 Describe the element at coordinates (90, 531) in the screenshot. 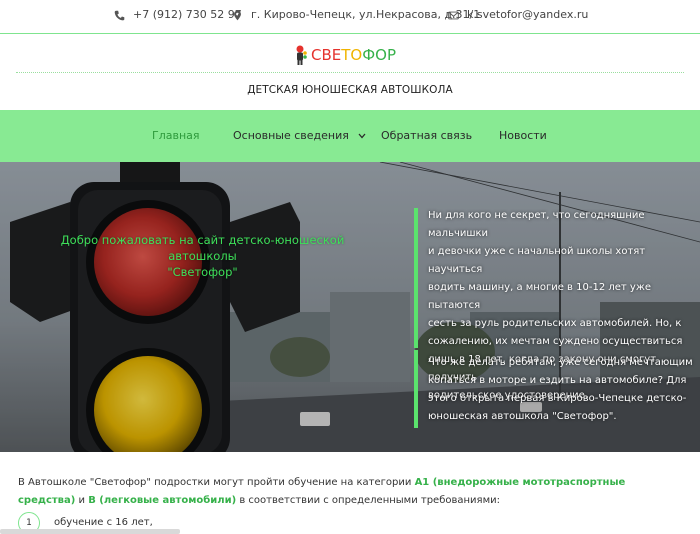

I see `horizontal-scrollbar` at that location.